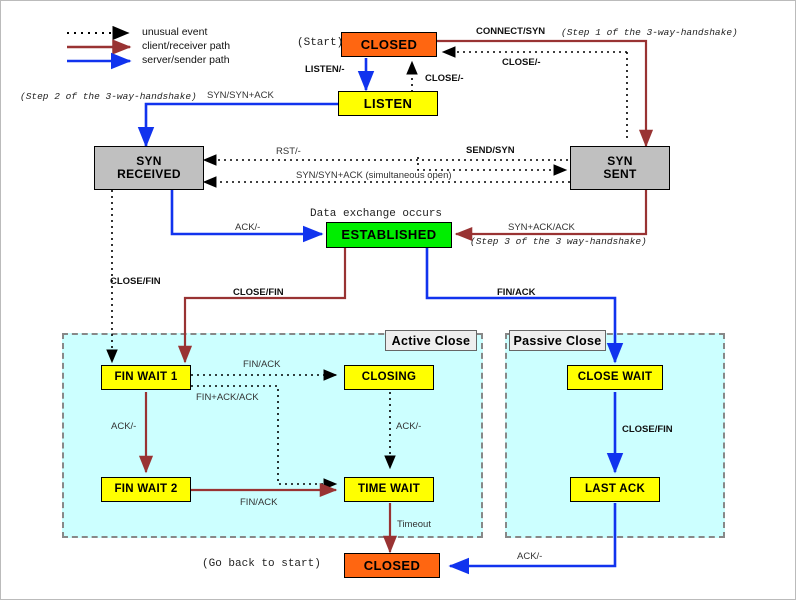 This screenshot has width=796, height=600. Describe the element at coordinates (186, 60) in the screenshot. I see `legend-label-server: server/sender path` at that location.